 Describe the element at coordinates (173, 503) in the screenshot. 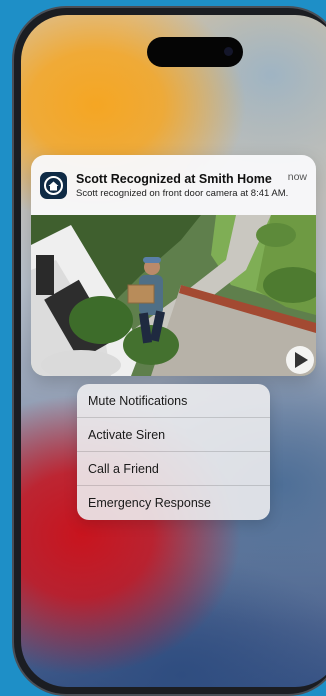

I see `emergency-response-button: Emergency Response` at that location.